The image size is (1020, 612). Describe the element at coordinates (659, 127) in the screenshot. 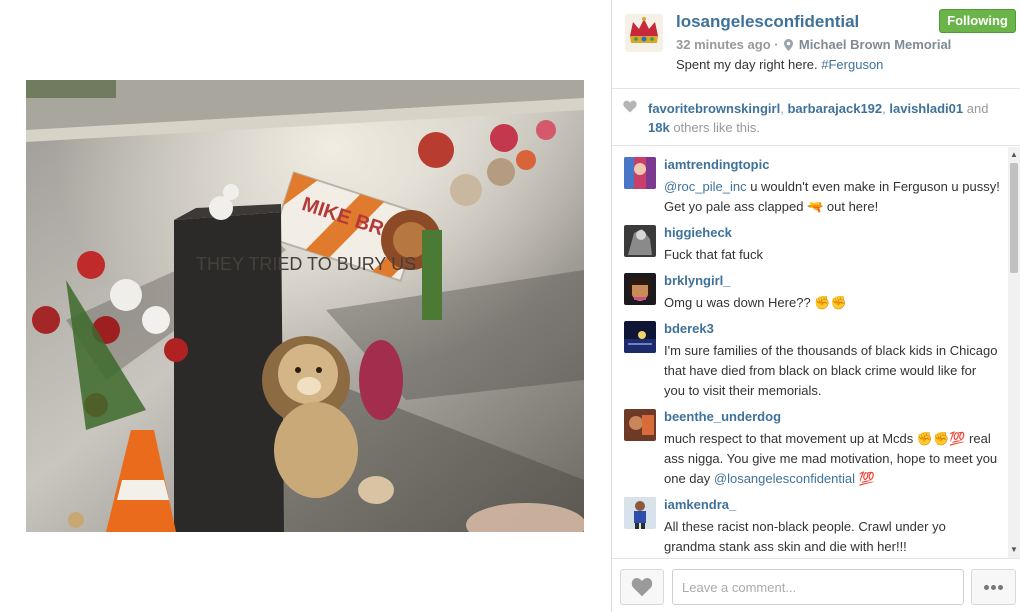

I see `likes-count: 18k` at that location.